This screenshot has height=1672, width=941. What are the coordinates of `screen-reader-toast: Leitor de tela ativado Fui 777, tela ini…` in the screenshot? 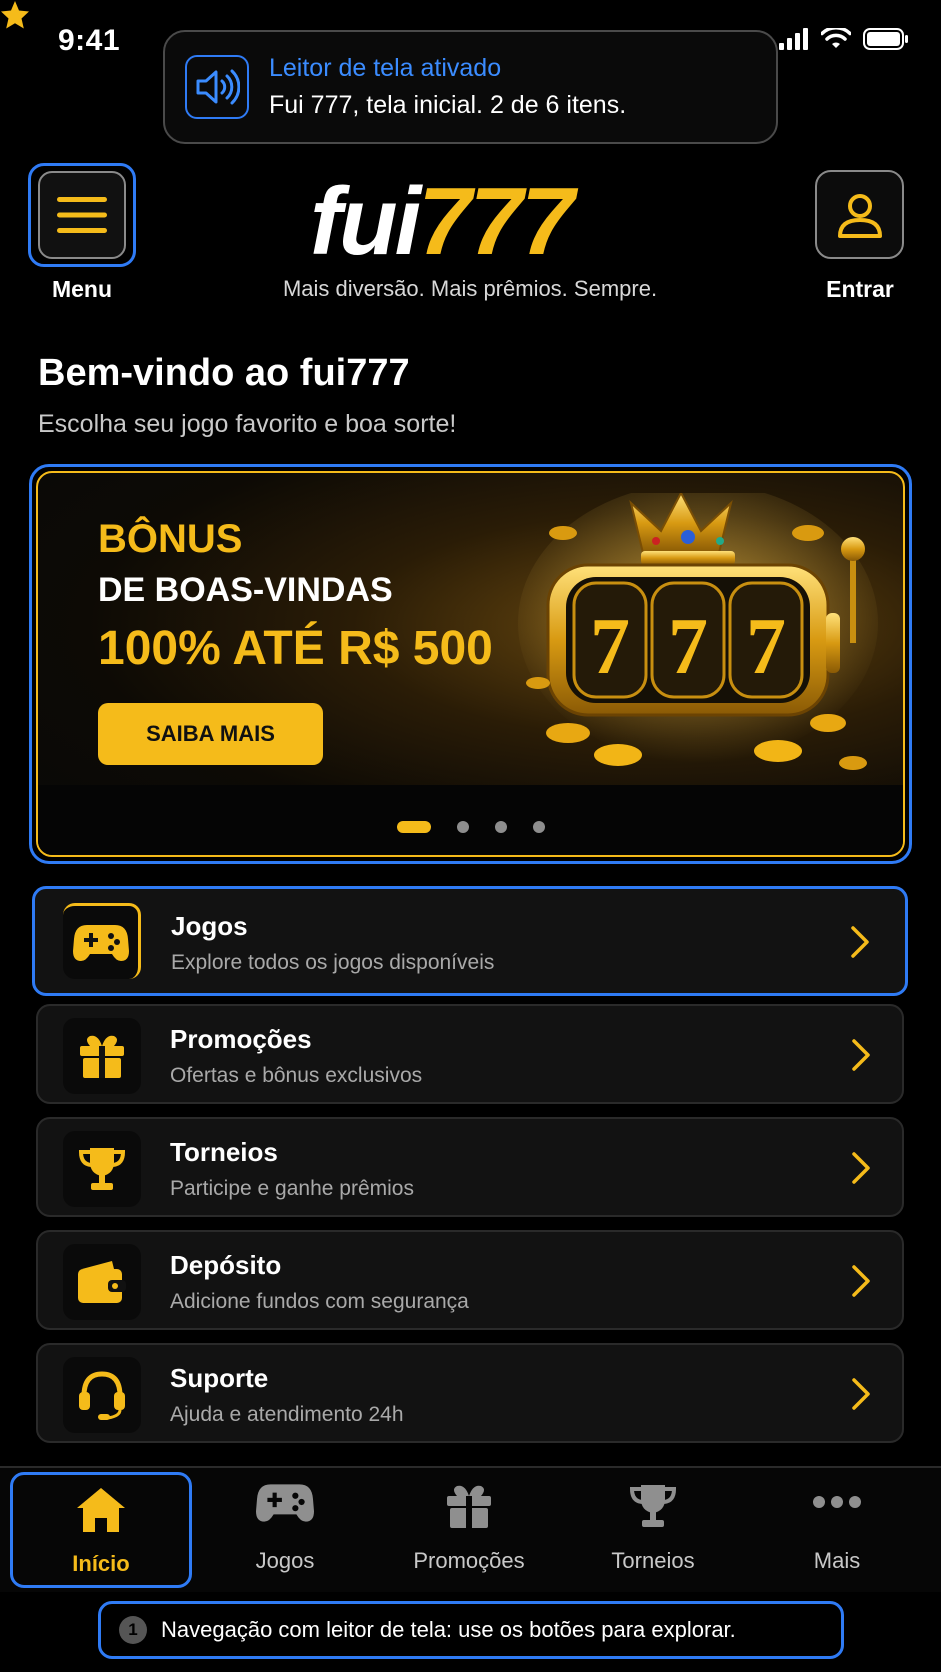 It's located at (470, 87).